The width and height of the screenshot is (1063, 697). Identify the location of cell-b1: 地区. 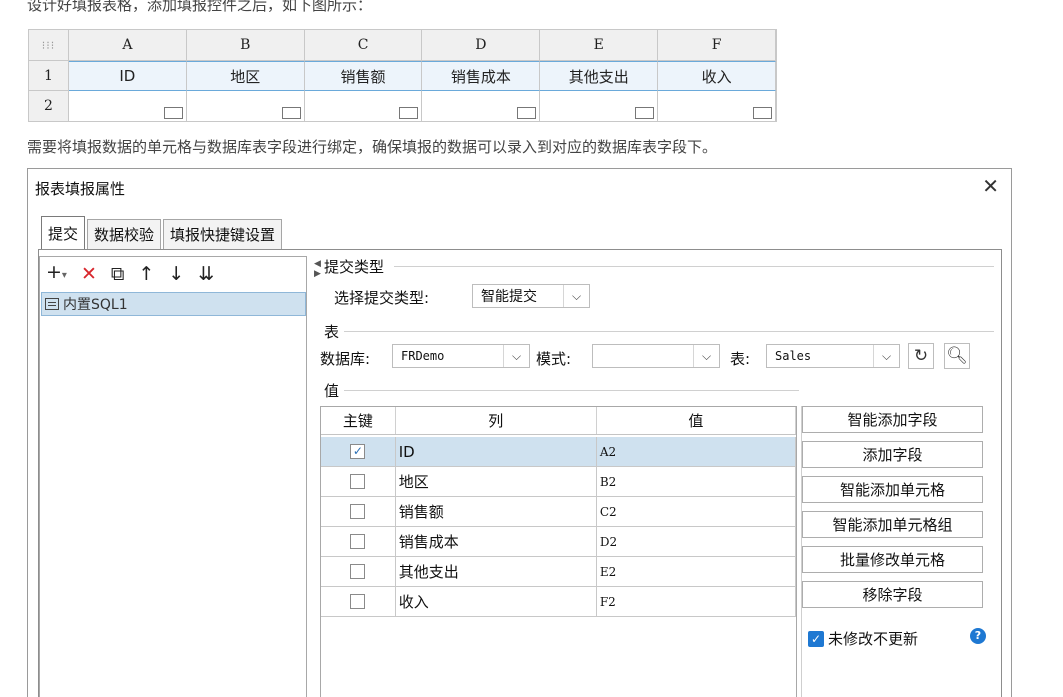
(245, 76).